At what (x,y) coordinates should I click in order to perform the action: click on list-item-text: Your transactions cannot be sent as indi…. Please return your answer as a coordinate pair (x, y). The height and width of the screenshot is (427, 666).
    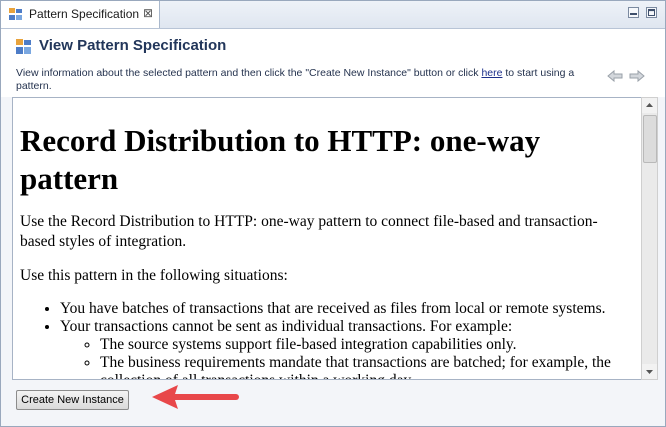
    Looking at the image, I should click on (286, 326).